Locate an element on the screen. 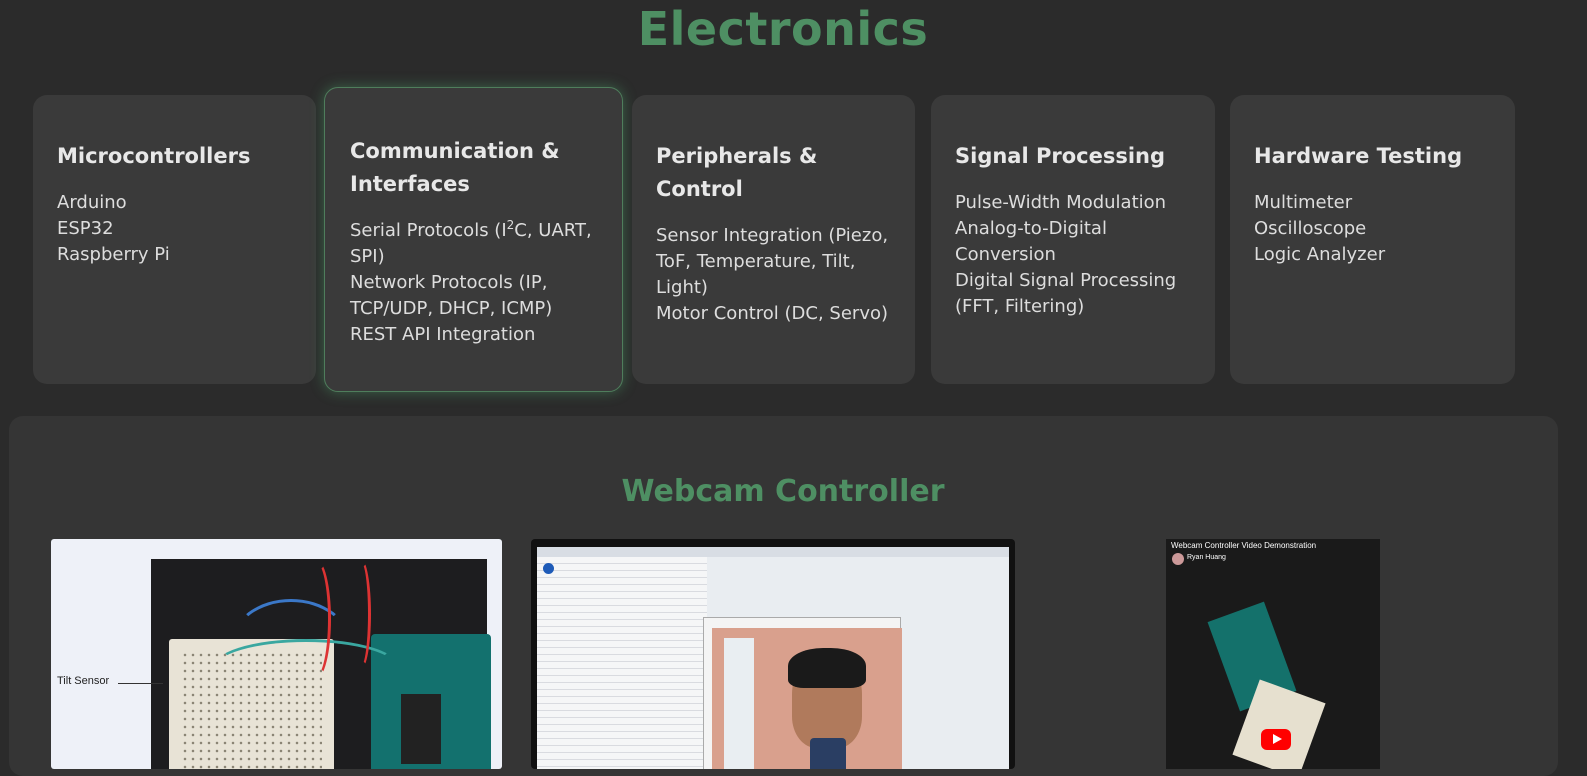  code-editor is located at coordinates (622, 663).